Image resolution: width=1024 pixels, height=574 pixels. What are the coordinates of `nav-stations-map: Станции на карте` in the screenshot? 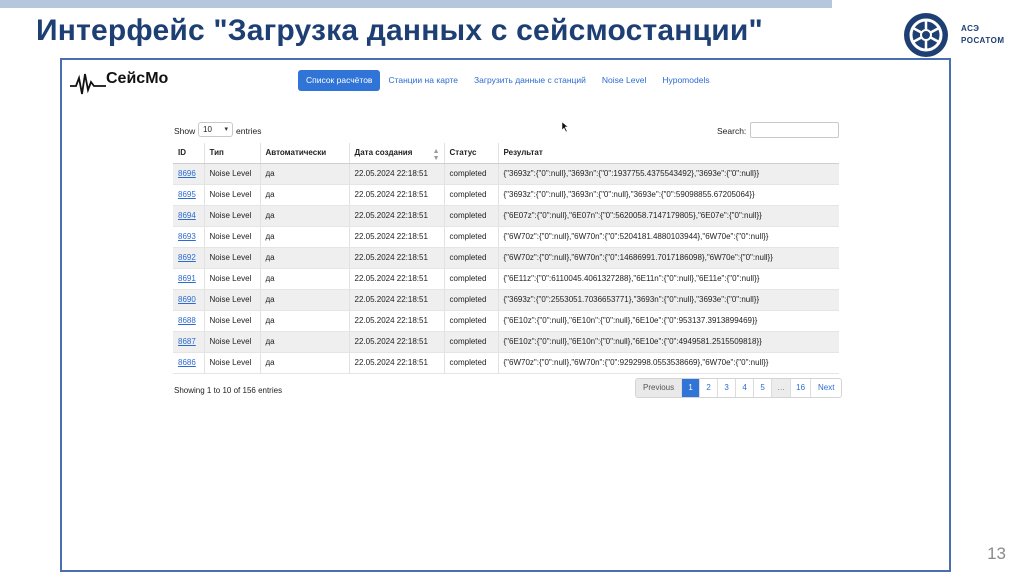 It's located at (423, 80).